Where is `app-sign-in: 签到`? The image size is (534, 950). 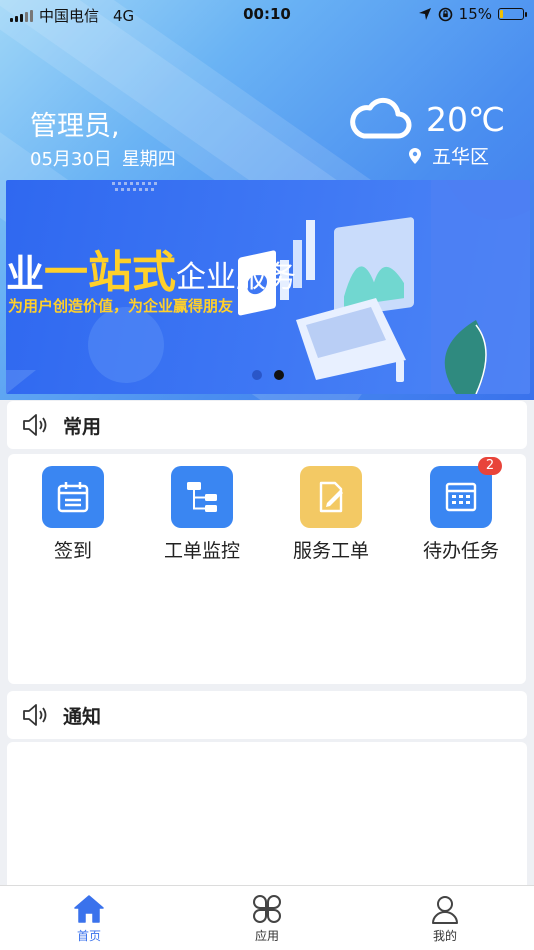
app-sign-in: 签到 is located at coordinates (73, 514).